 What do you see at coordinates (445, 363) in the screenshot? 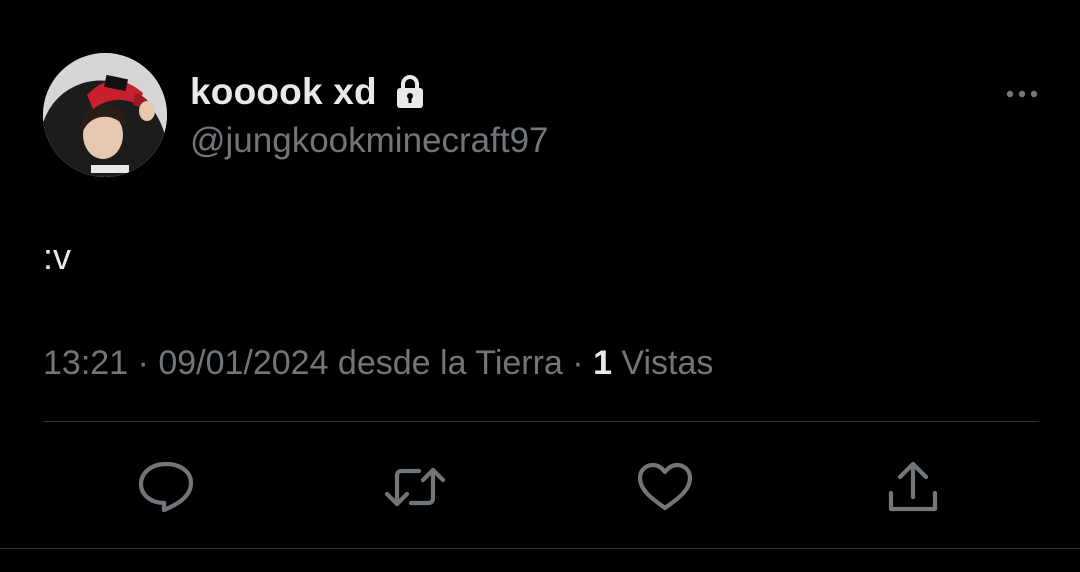
I see `tweet-source: desde la Tierra` at bounding box center [445, 363].